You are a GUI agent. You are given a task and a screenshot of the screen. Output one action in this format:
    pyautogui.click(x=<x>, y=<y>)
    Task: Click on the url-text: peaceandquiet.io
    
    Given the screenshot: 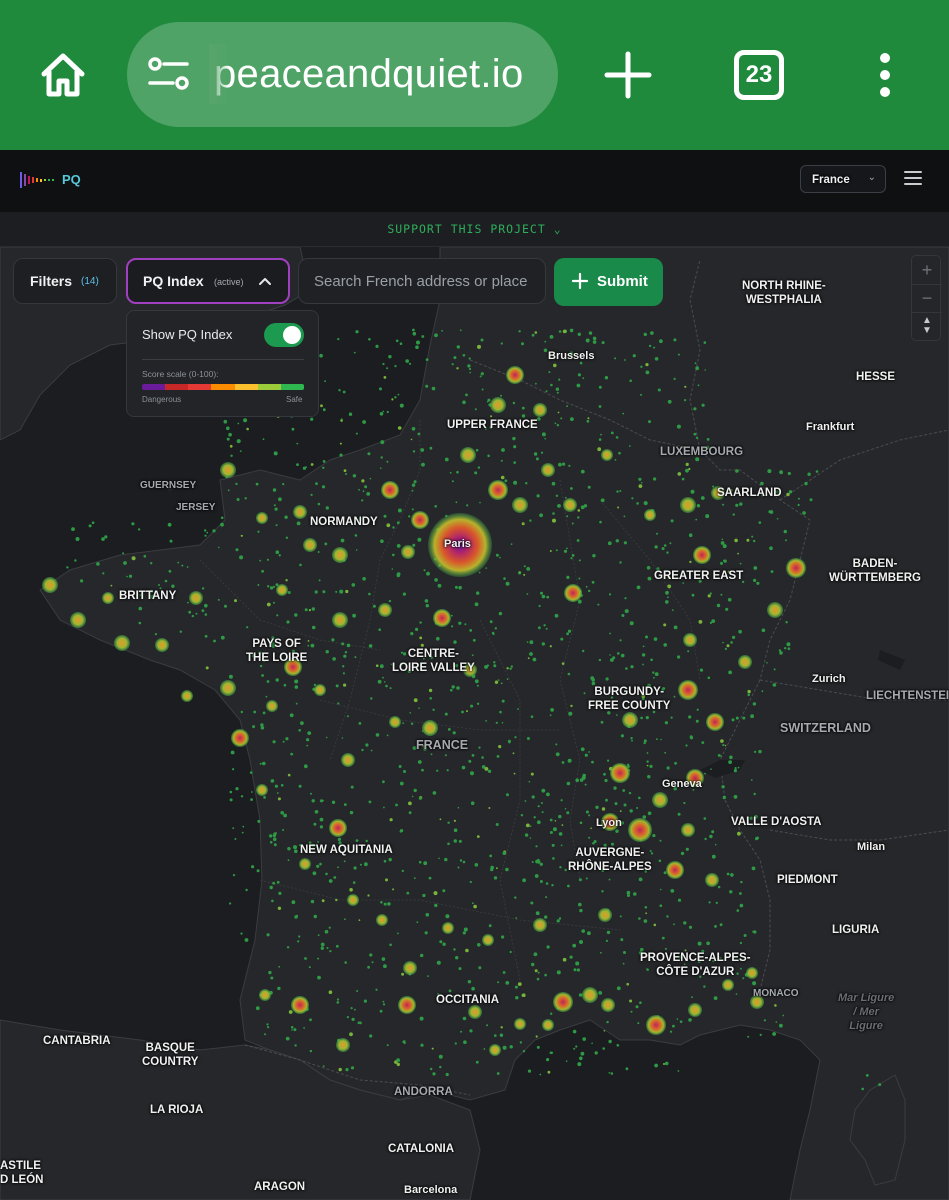 What is the action you would take?
    pyautogui.click(x=384, y=74)
    